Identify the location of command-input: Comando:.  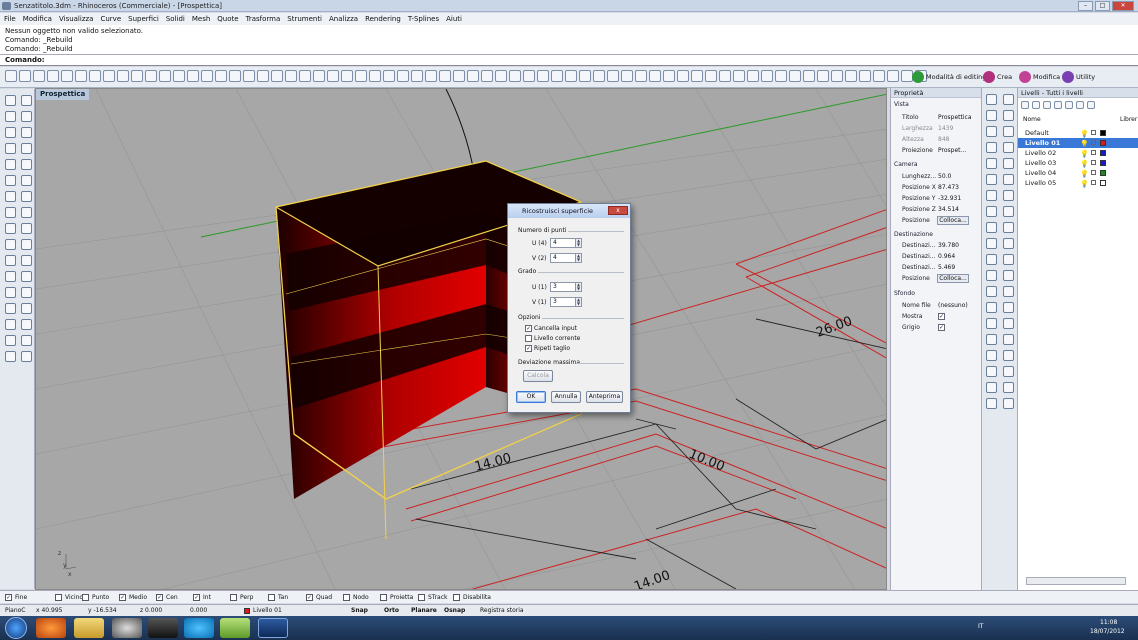
(569, 60).